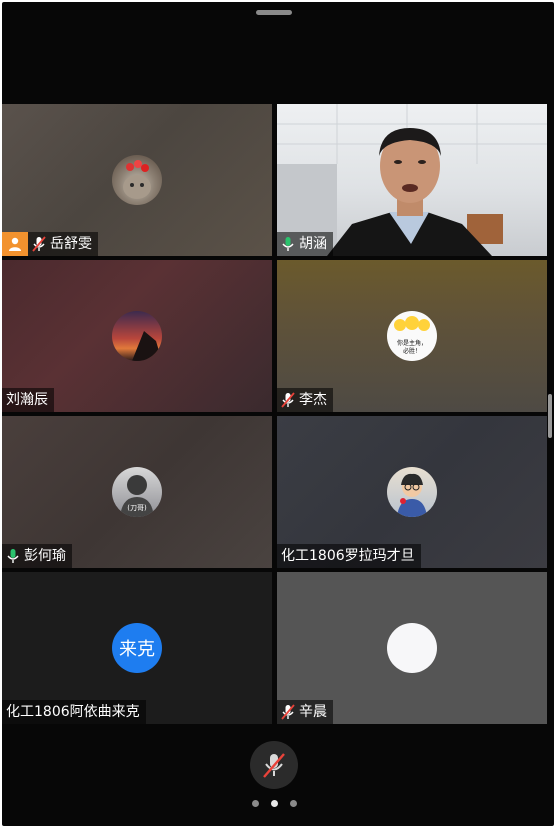 This screenshot has height=829, width=558. Describe the element at coordinates (412, 180) in the screenshot. I see `participant-tile-2: 胡涵` at that location.